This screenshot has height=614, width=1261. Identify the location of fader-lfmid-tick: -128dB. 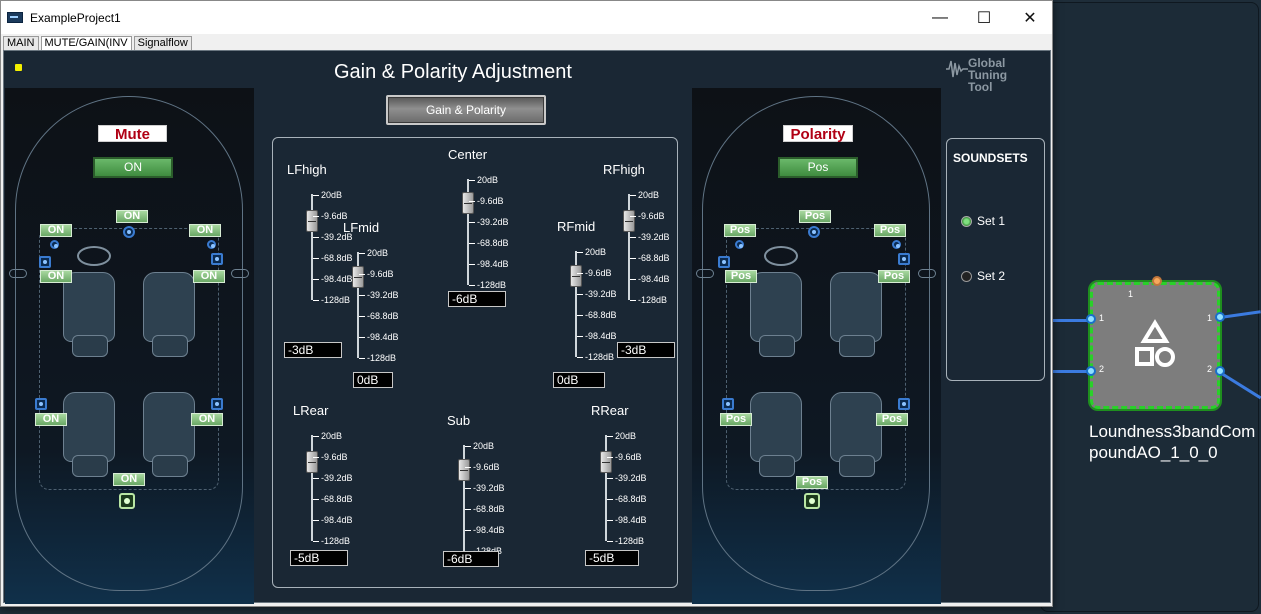
(377, 358).